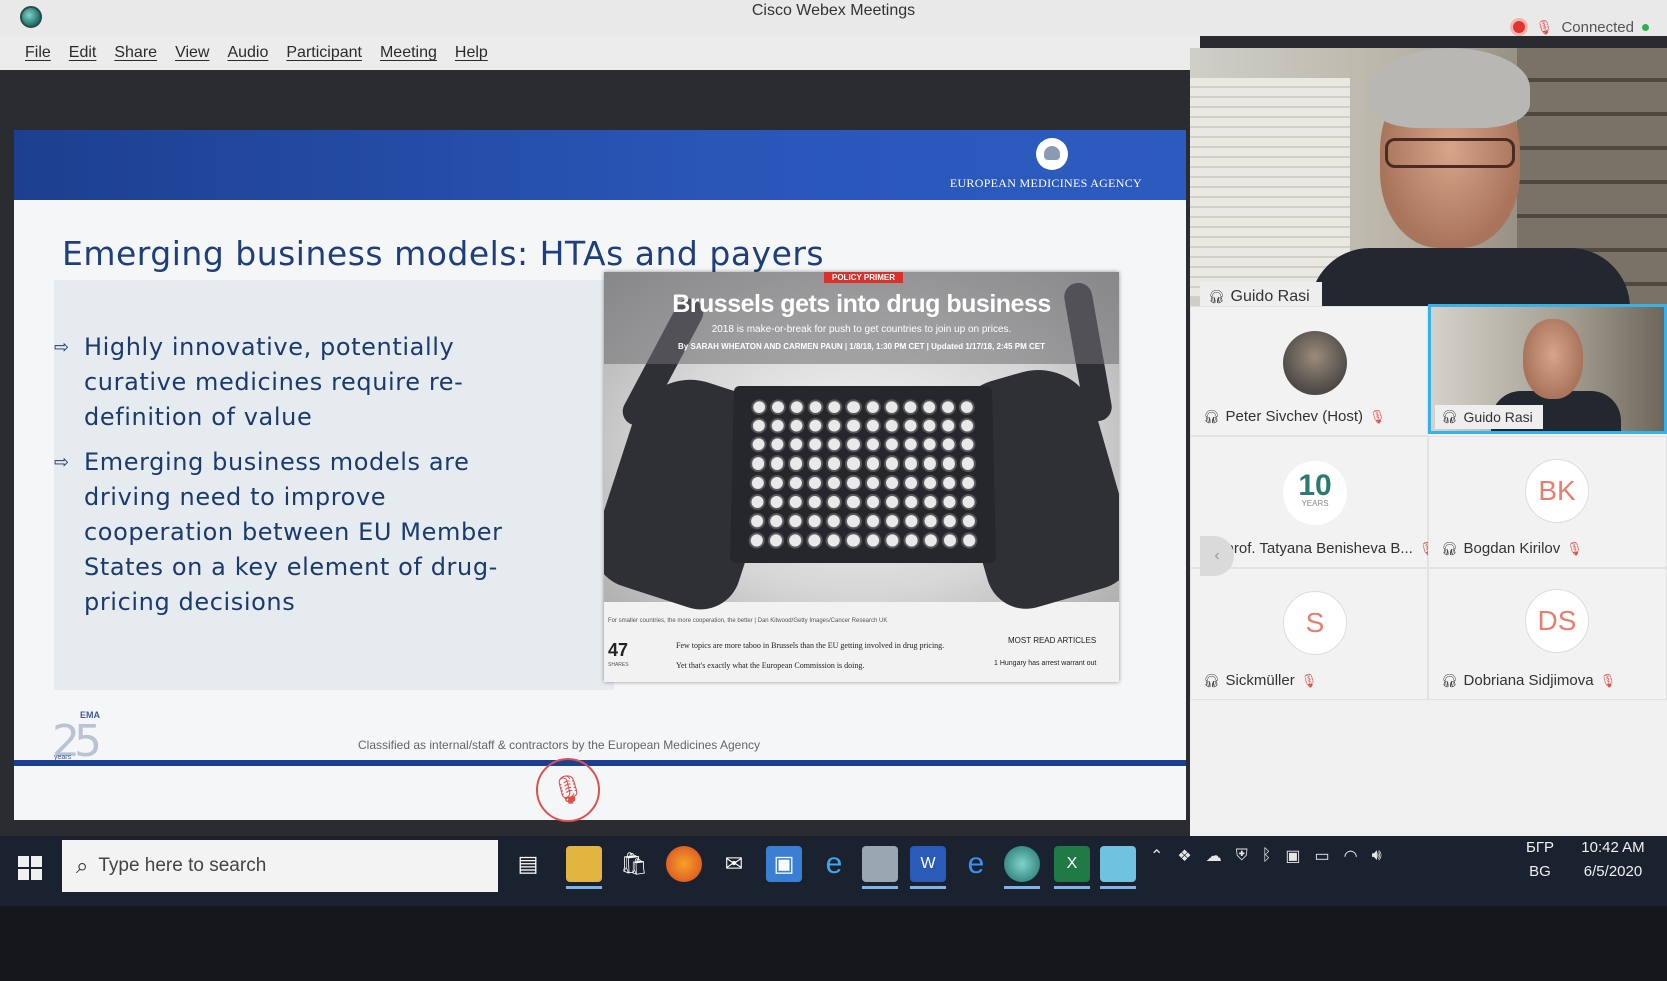  I want to click on speaker-head, so click(1553, 359).